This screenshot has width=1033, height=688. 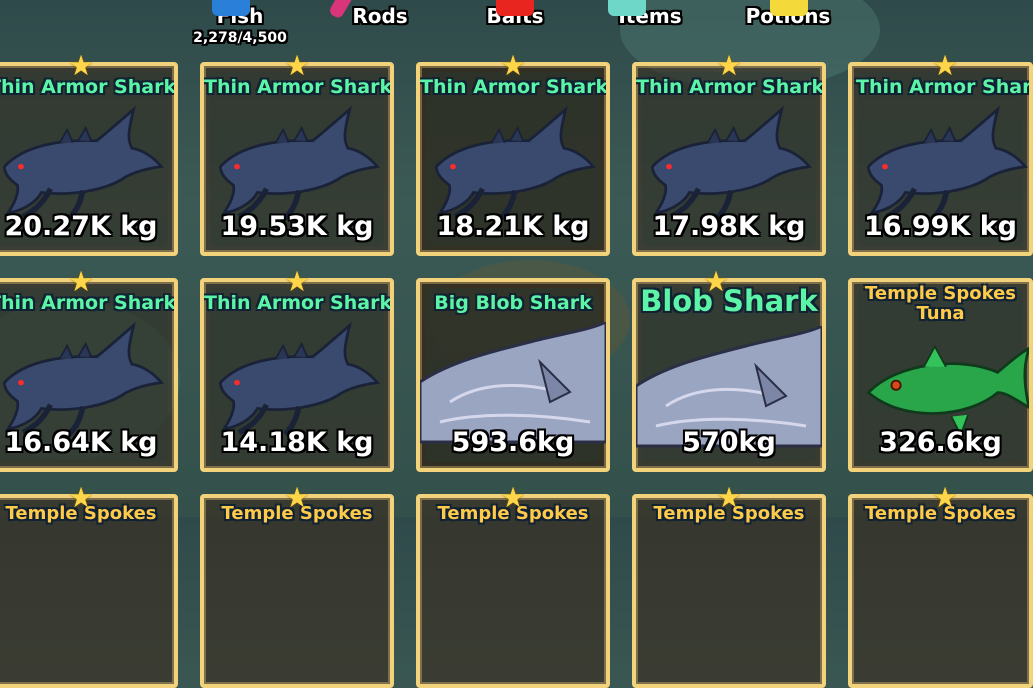 I want to click on fish-card: Thin Armor Shark 16.64K kg, so click(x=89, y=375).